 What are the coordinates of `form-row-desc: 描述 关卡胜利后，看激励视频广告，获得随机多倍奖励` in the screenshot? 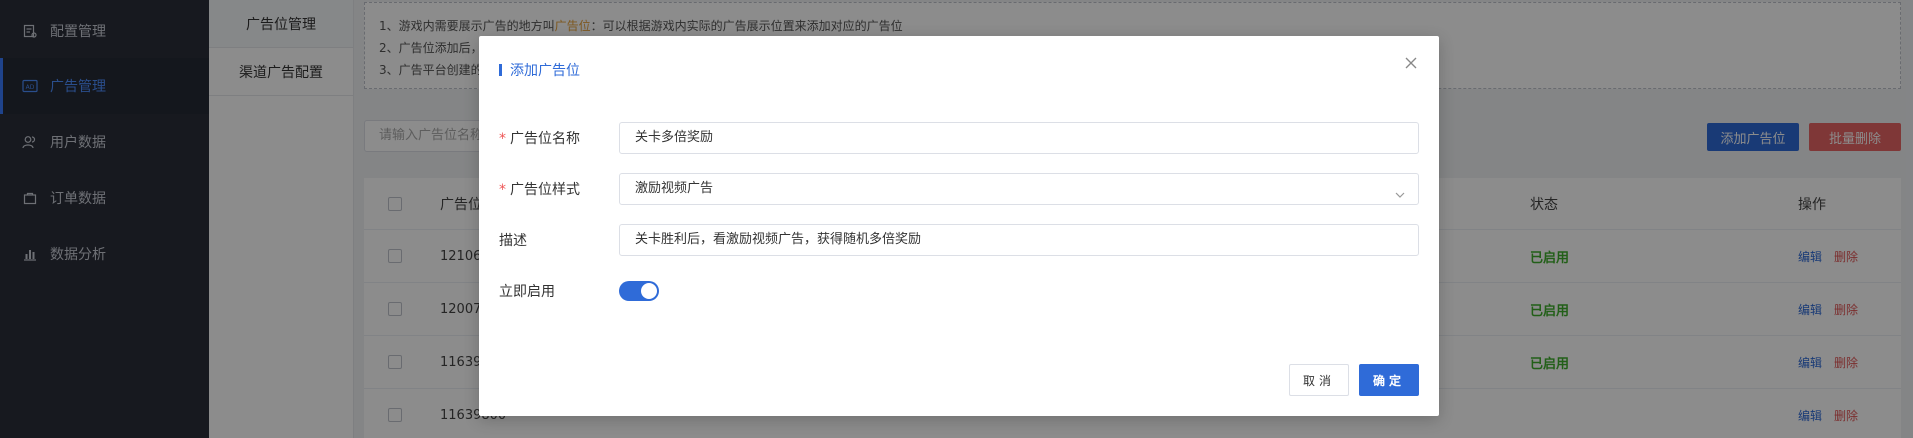 It's located at (959, 240).